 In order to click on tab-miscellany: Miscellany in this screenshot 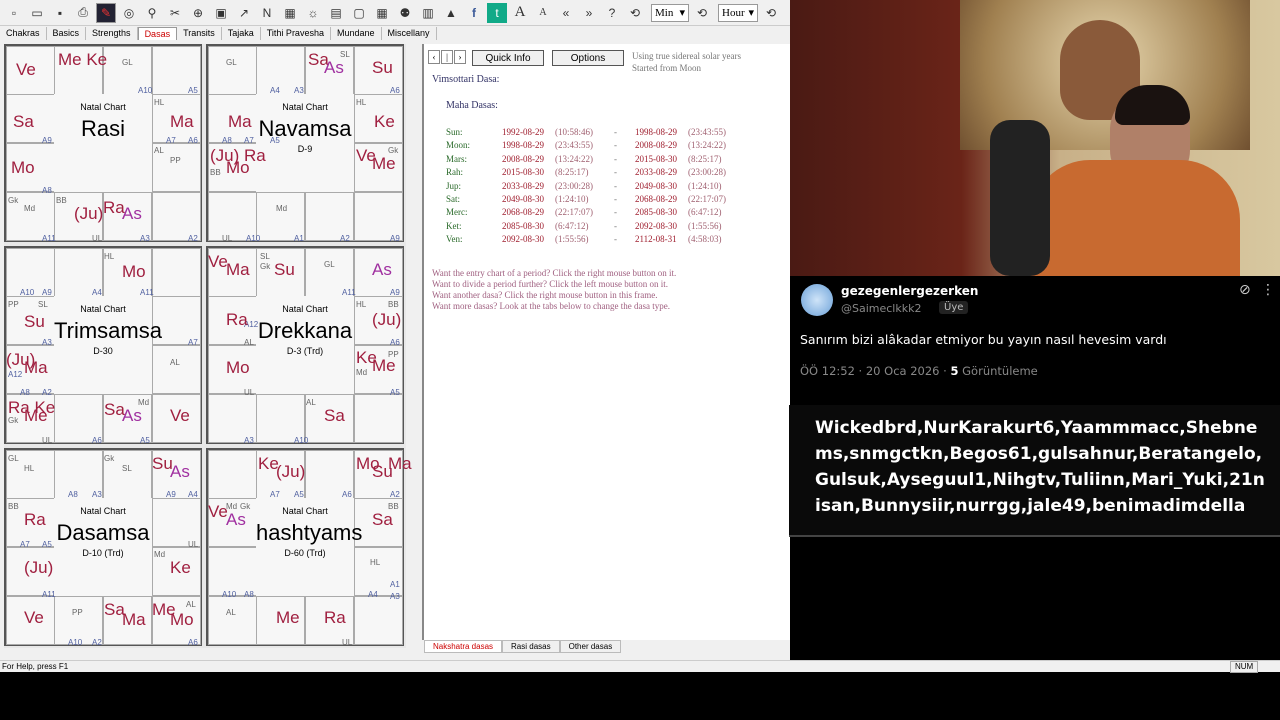, I will do `click(409, 33)`.